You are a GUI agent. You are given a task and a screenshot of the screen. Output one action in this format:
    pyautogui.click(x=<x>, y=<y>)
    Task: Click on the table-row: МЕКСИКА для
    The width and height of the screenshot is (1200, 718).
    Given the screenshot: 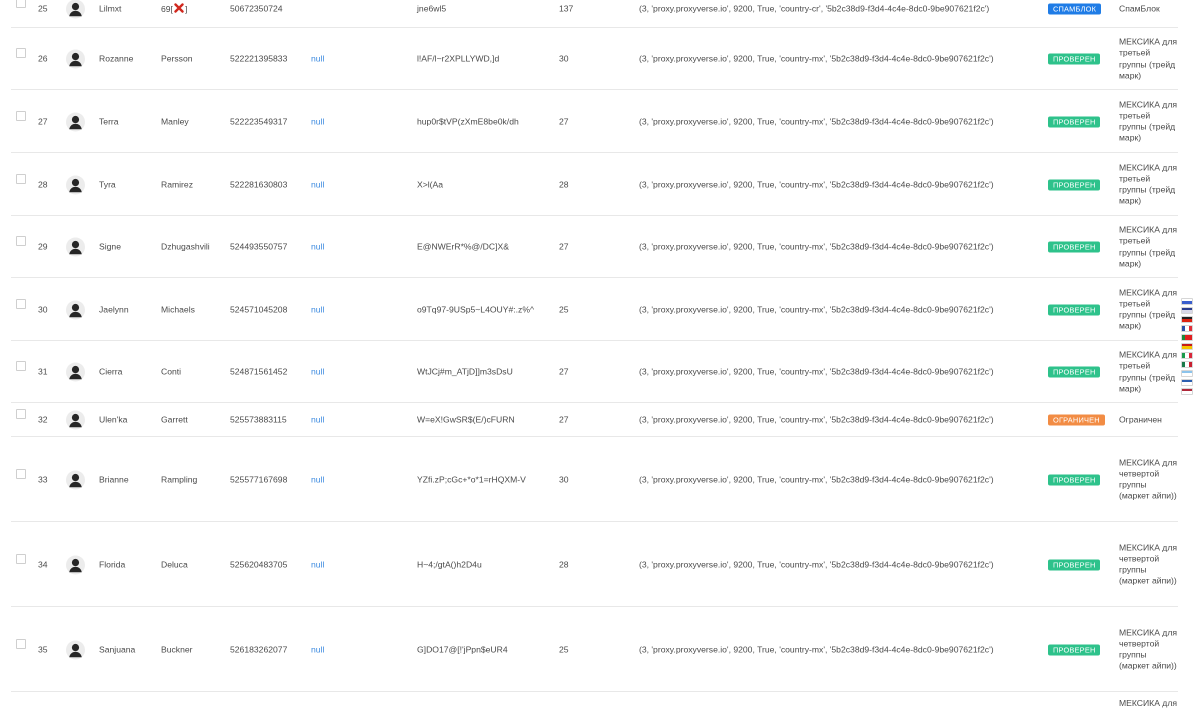 What is the action you would take?
    pyautogui.click(x=590, y=705)
    